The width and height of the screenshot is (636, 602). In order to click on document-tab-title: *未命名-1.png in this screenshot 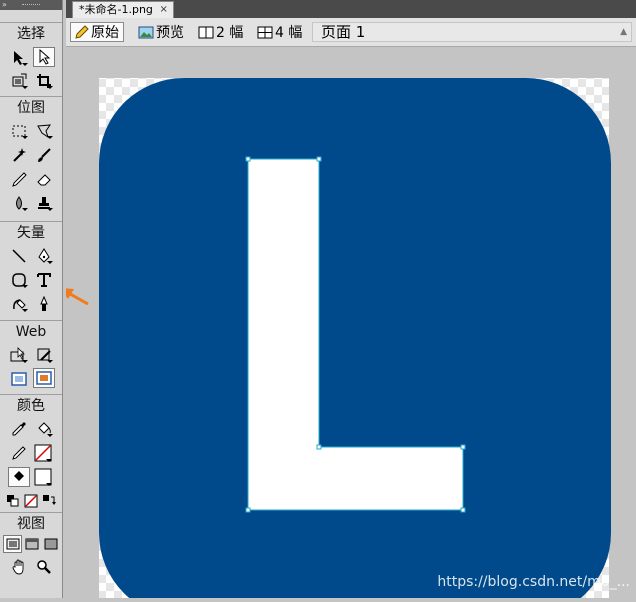, I will do `click(116, 9)`.